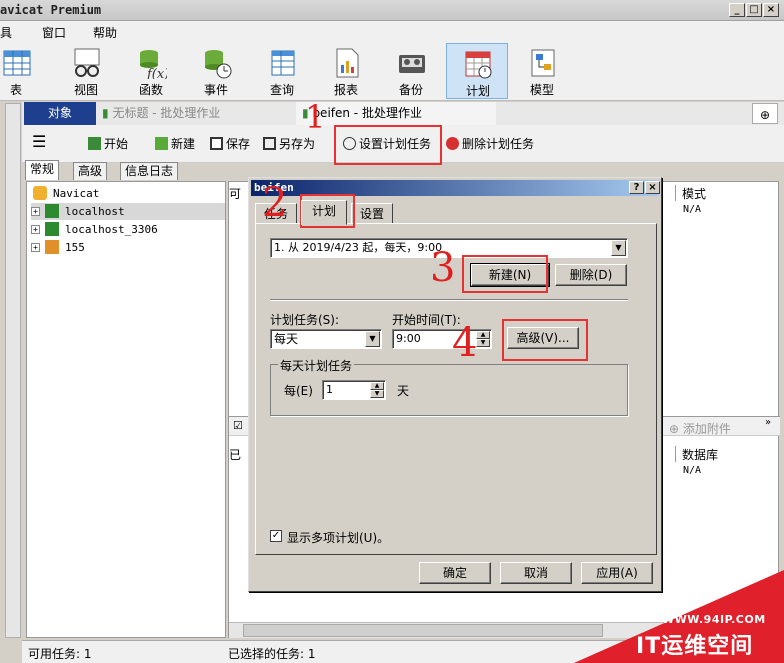 The width and height of the screenshot is (784, 663). I want to click on minimize-button: _, so click(737, 10).